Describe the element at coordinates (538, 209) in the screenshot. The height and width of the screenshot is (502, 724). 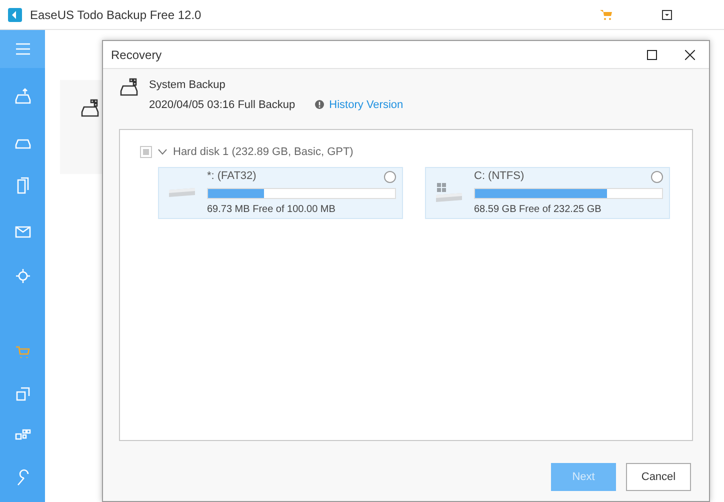
I see `partition-free-space: 68.59 GB Free of 232.25 GB` at that location.